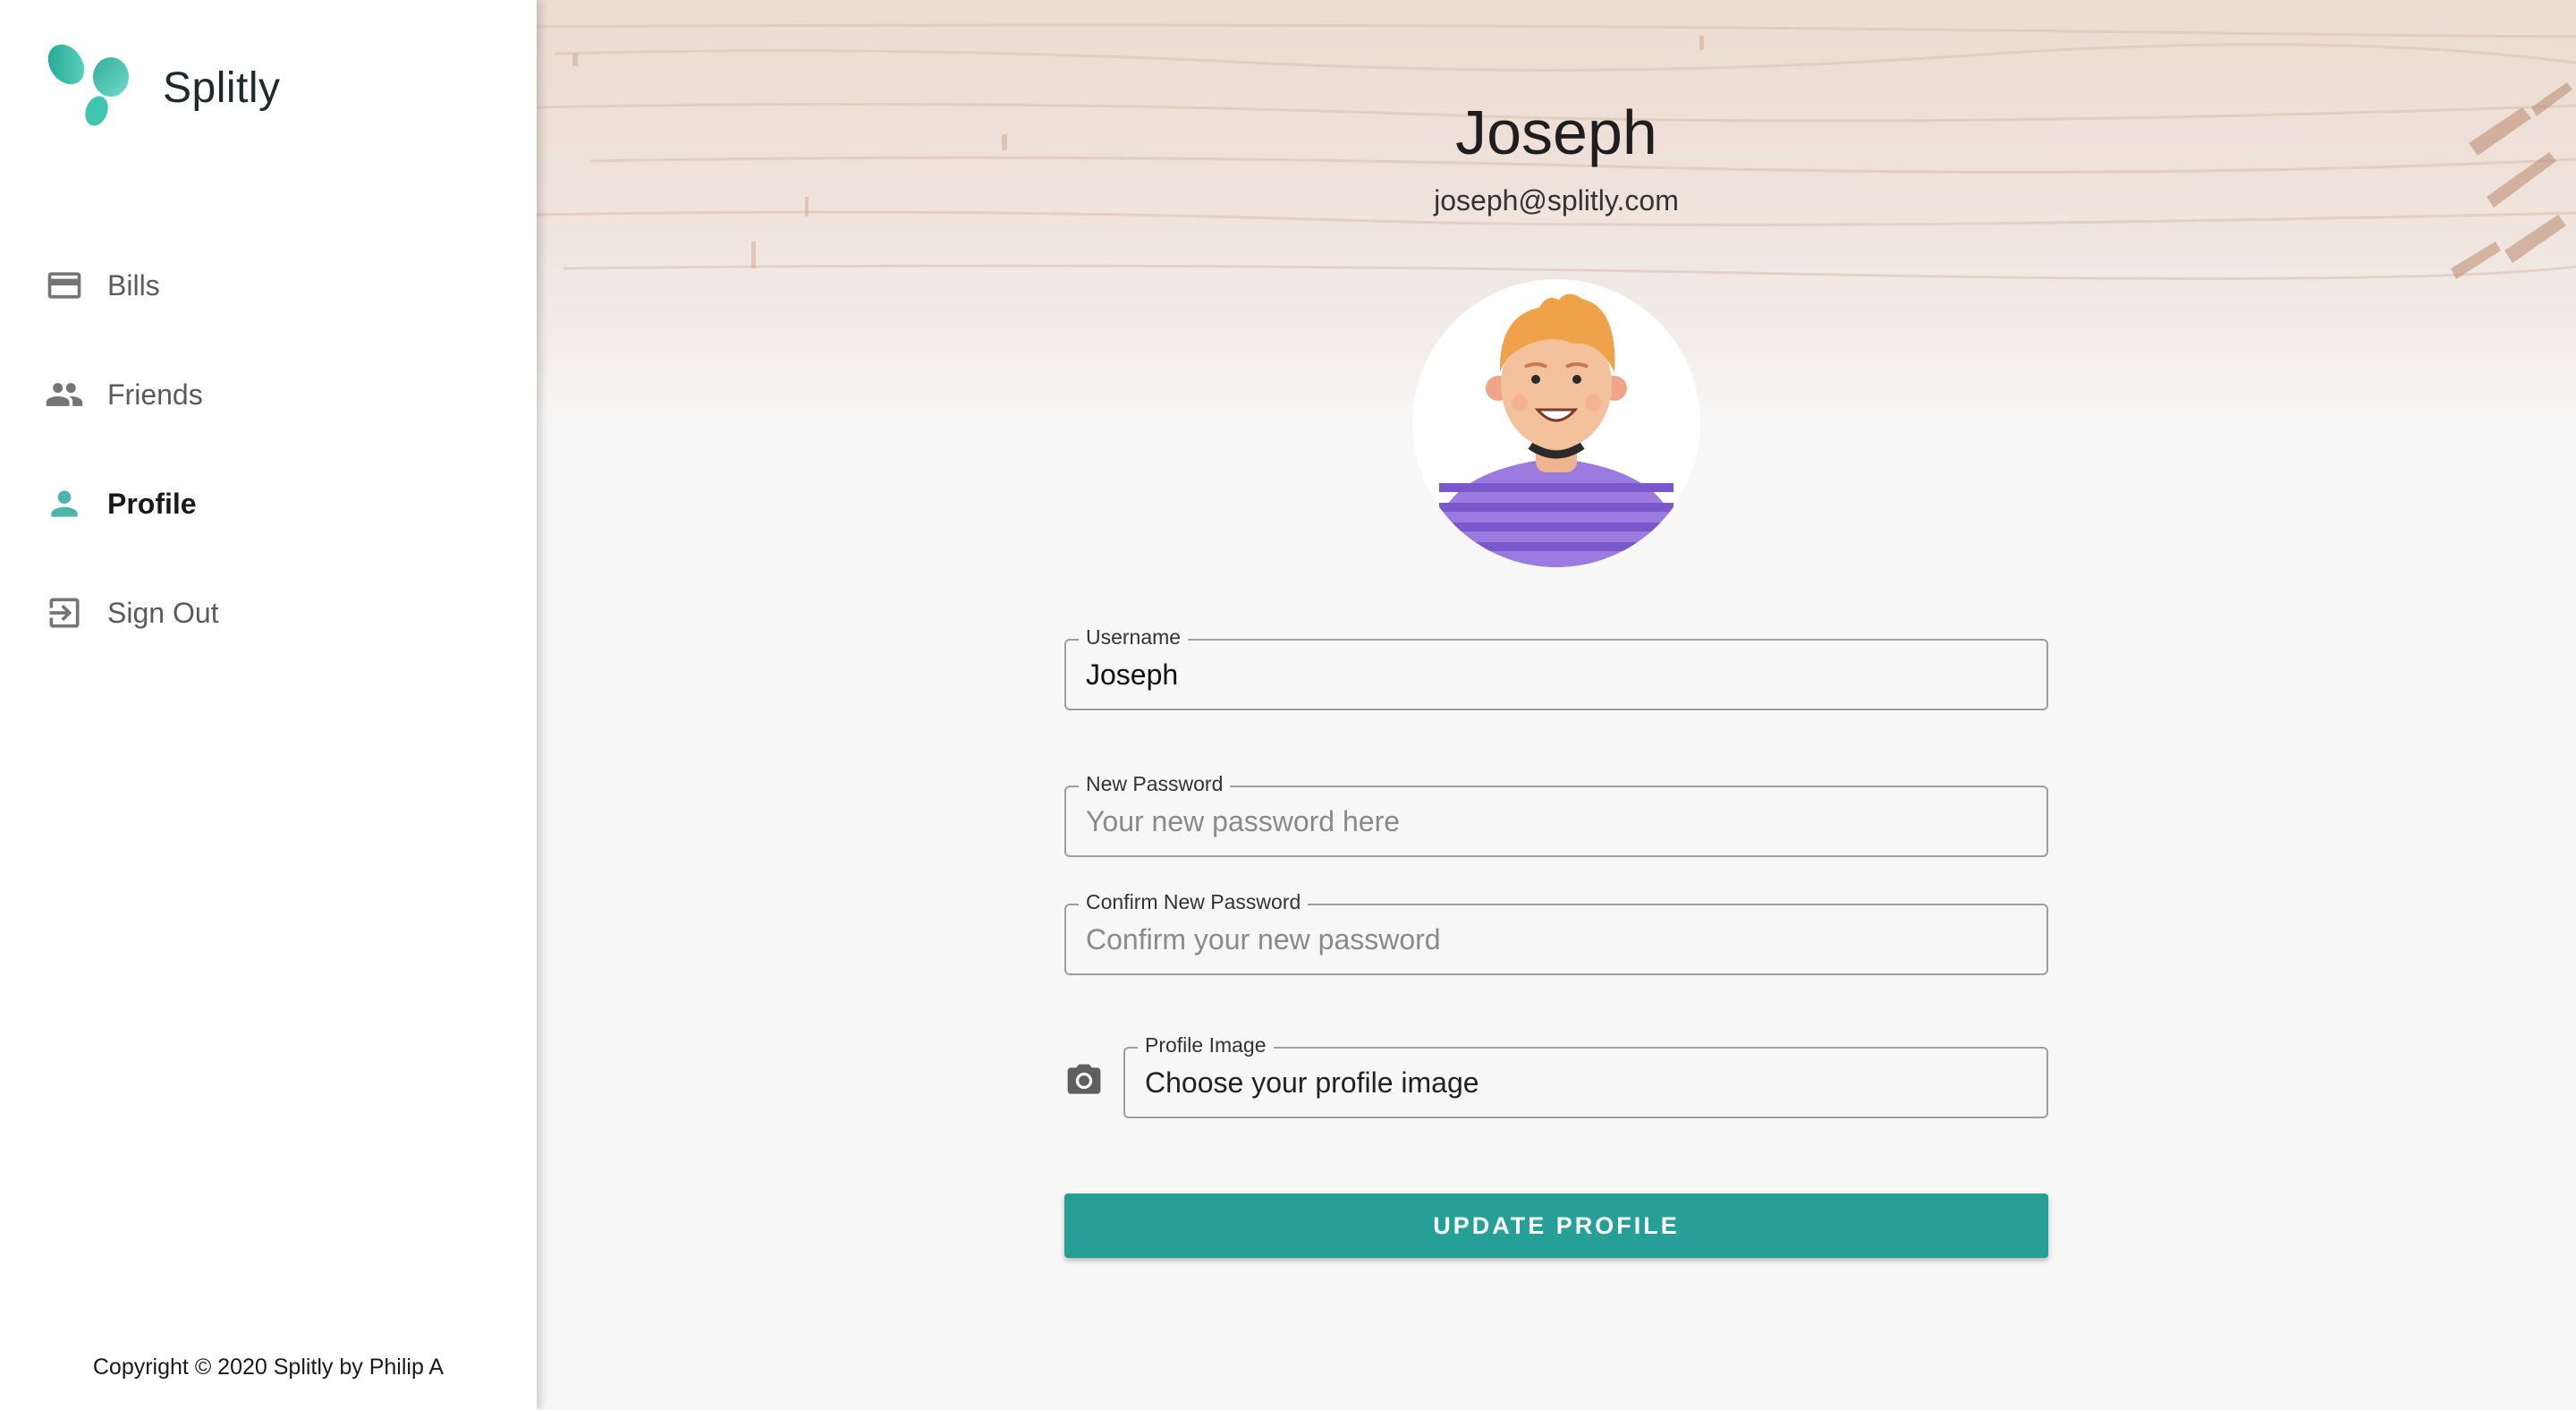  What do you see at coordinates (64, 285) in the screenshot?
I see `credit-card-icon` at bounding box center [64, 285].